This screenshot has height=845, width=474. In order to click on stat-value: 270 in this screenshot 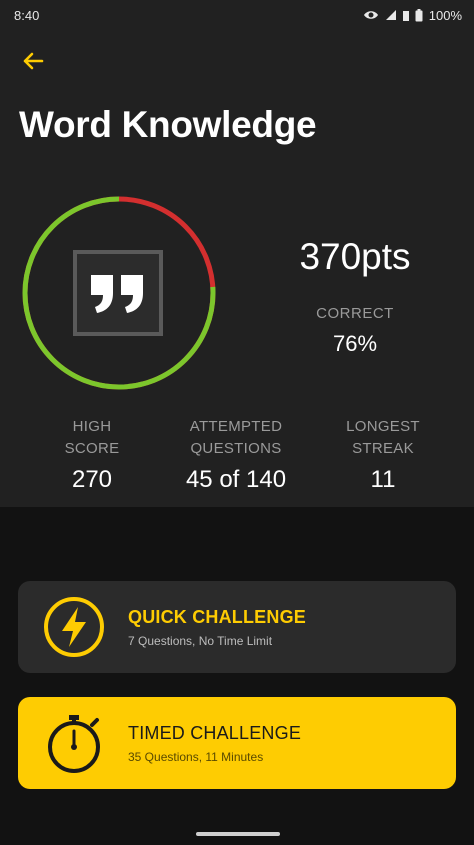, I will do `click(92, 479)`.